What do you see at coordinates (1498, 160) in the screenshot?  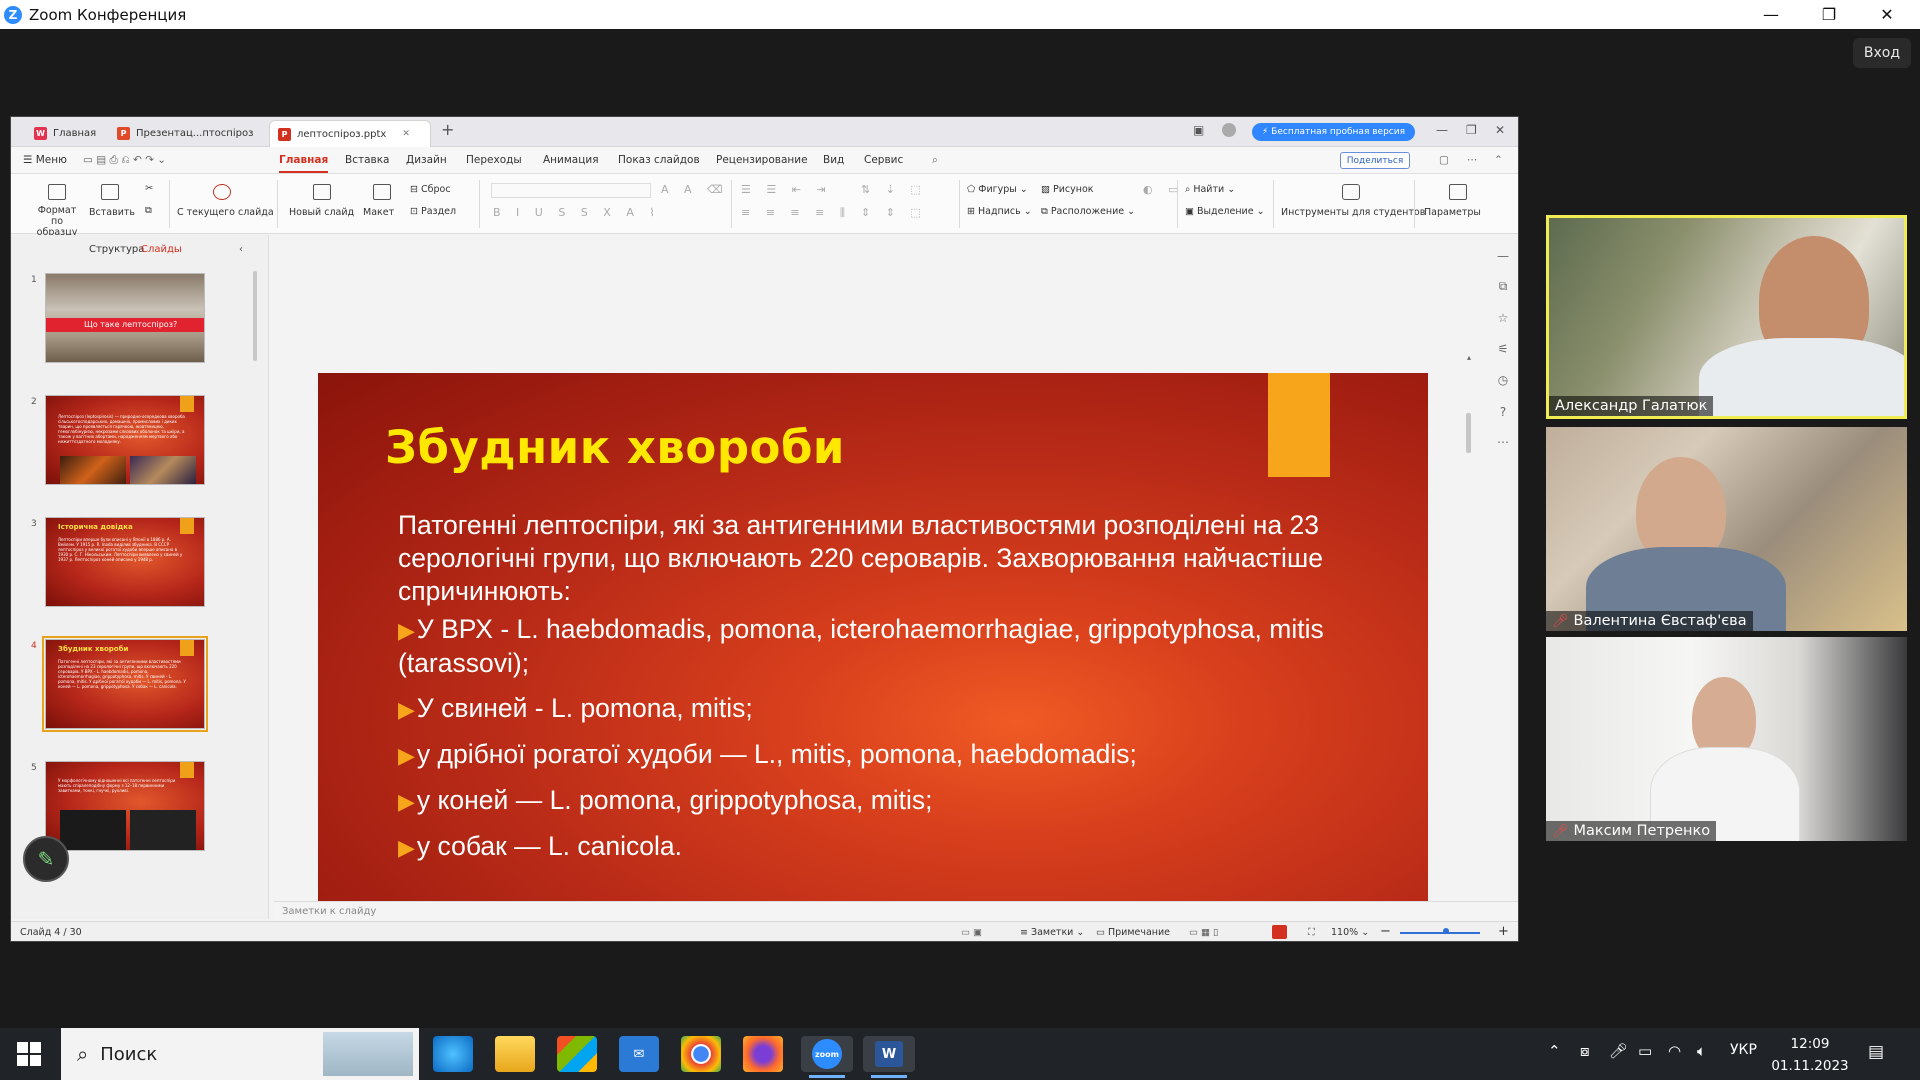 I see `collapse-ribbon-icon: ⌃` at bounding box center [1498, 160].